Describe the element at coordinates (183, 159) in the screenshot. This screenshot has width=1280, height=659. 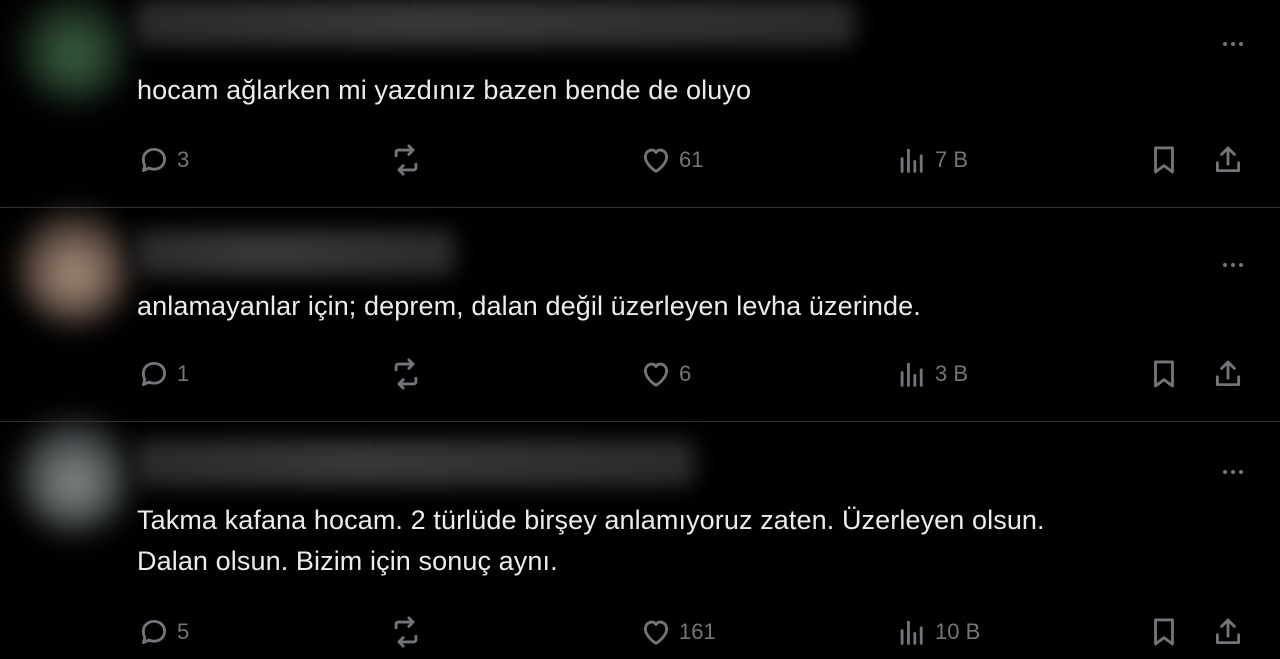
I see `reply-count: 3` at that location.